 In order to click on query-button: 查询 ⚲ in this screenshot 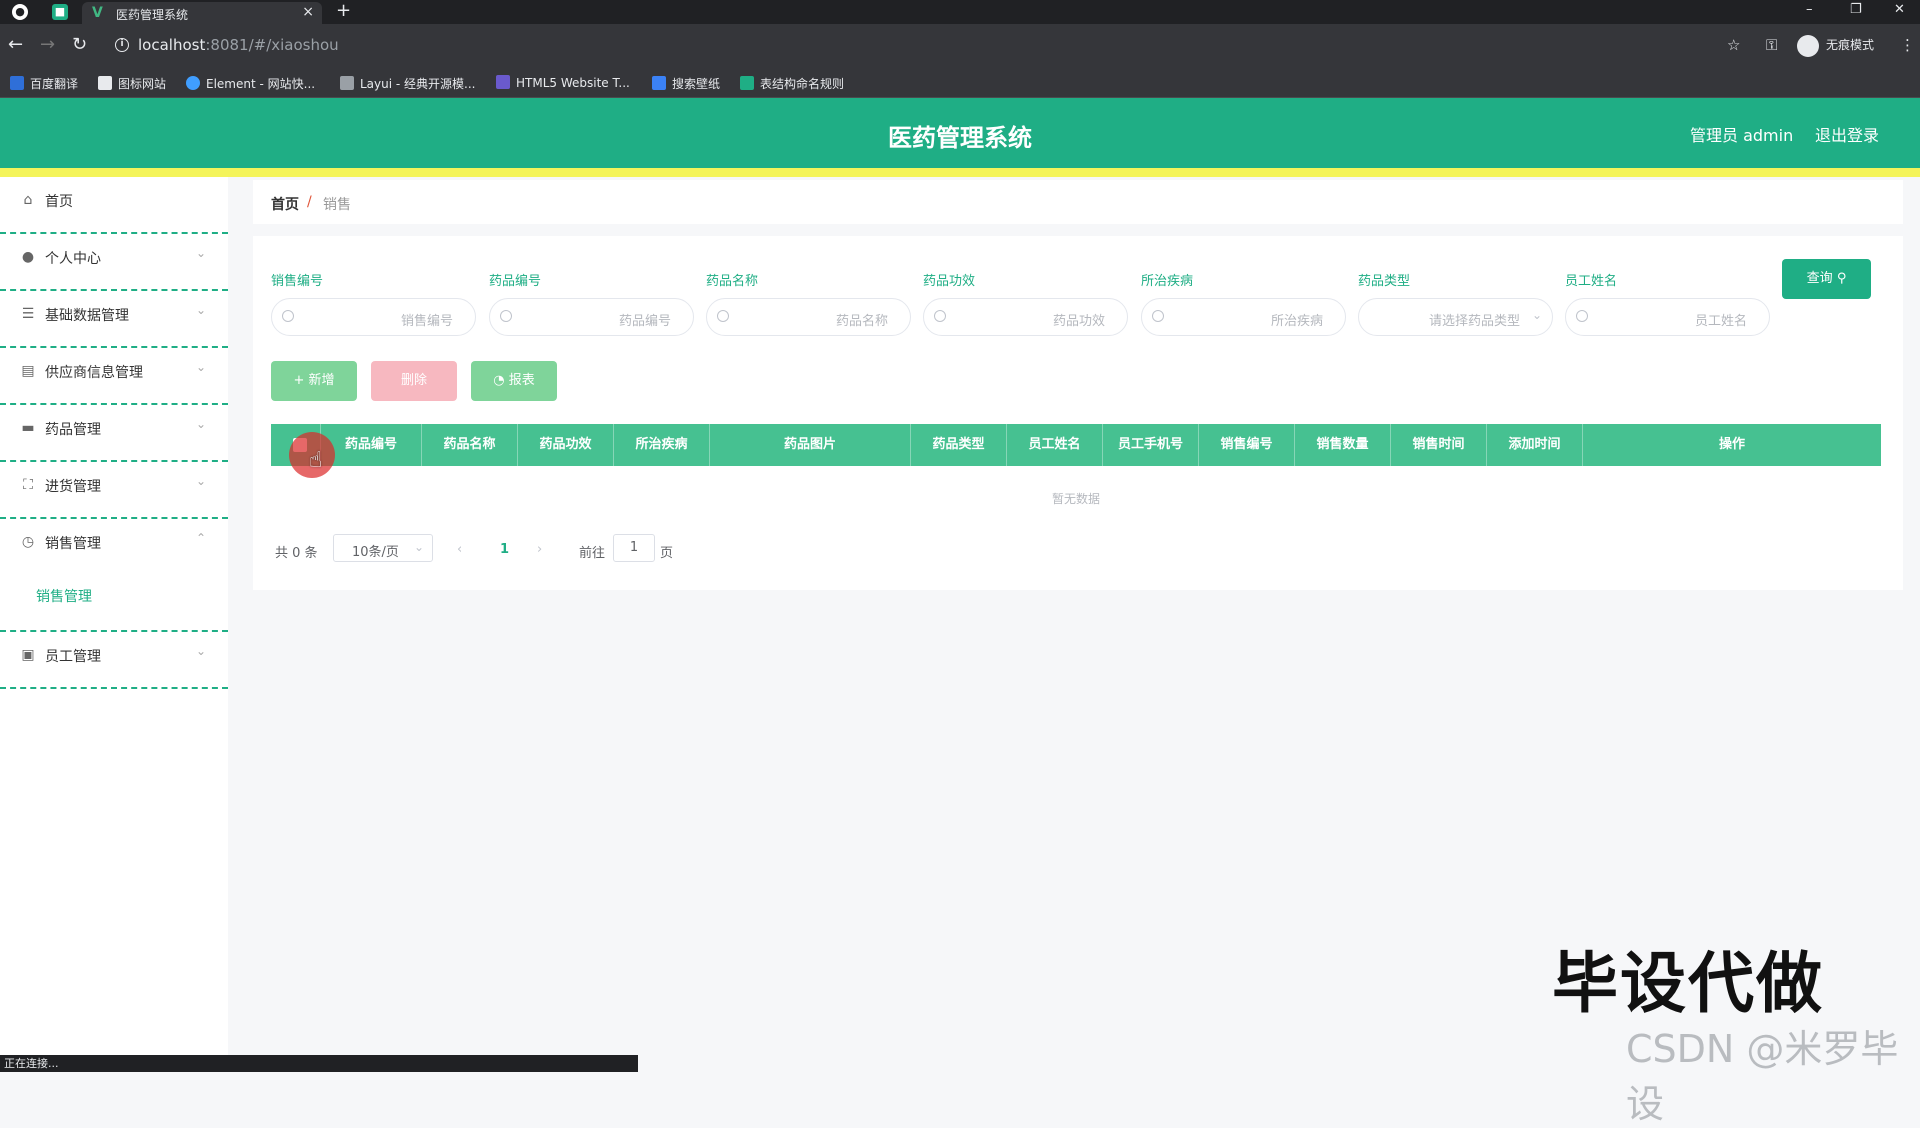, I will do `click(1826, 279)`.